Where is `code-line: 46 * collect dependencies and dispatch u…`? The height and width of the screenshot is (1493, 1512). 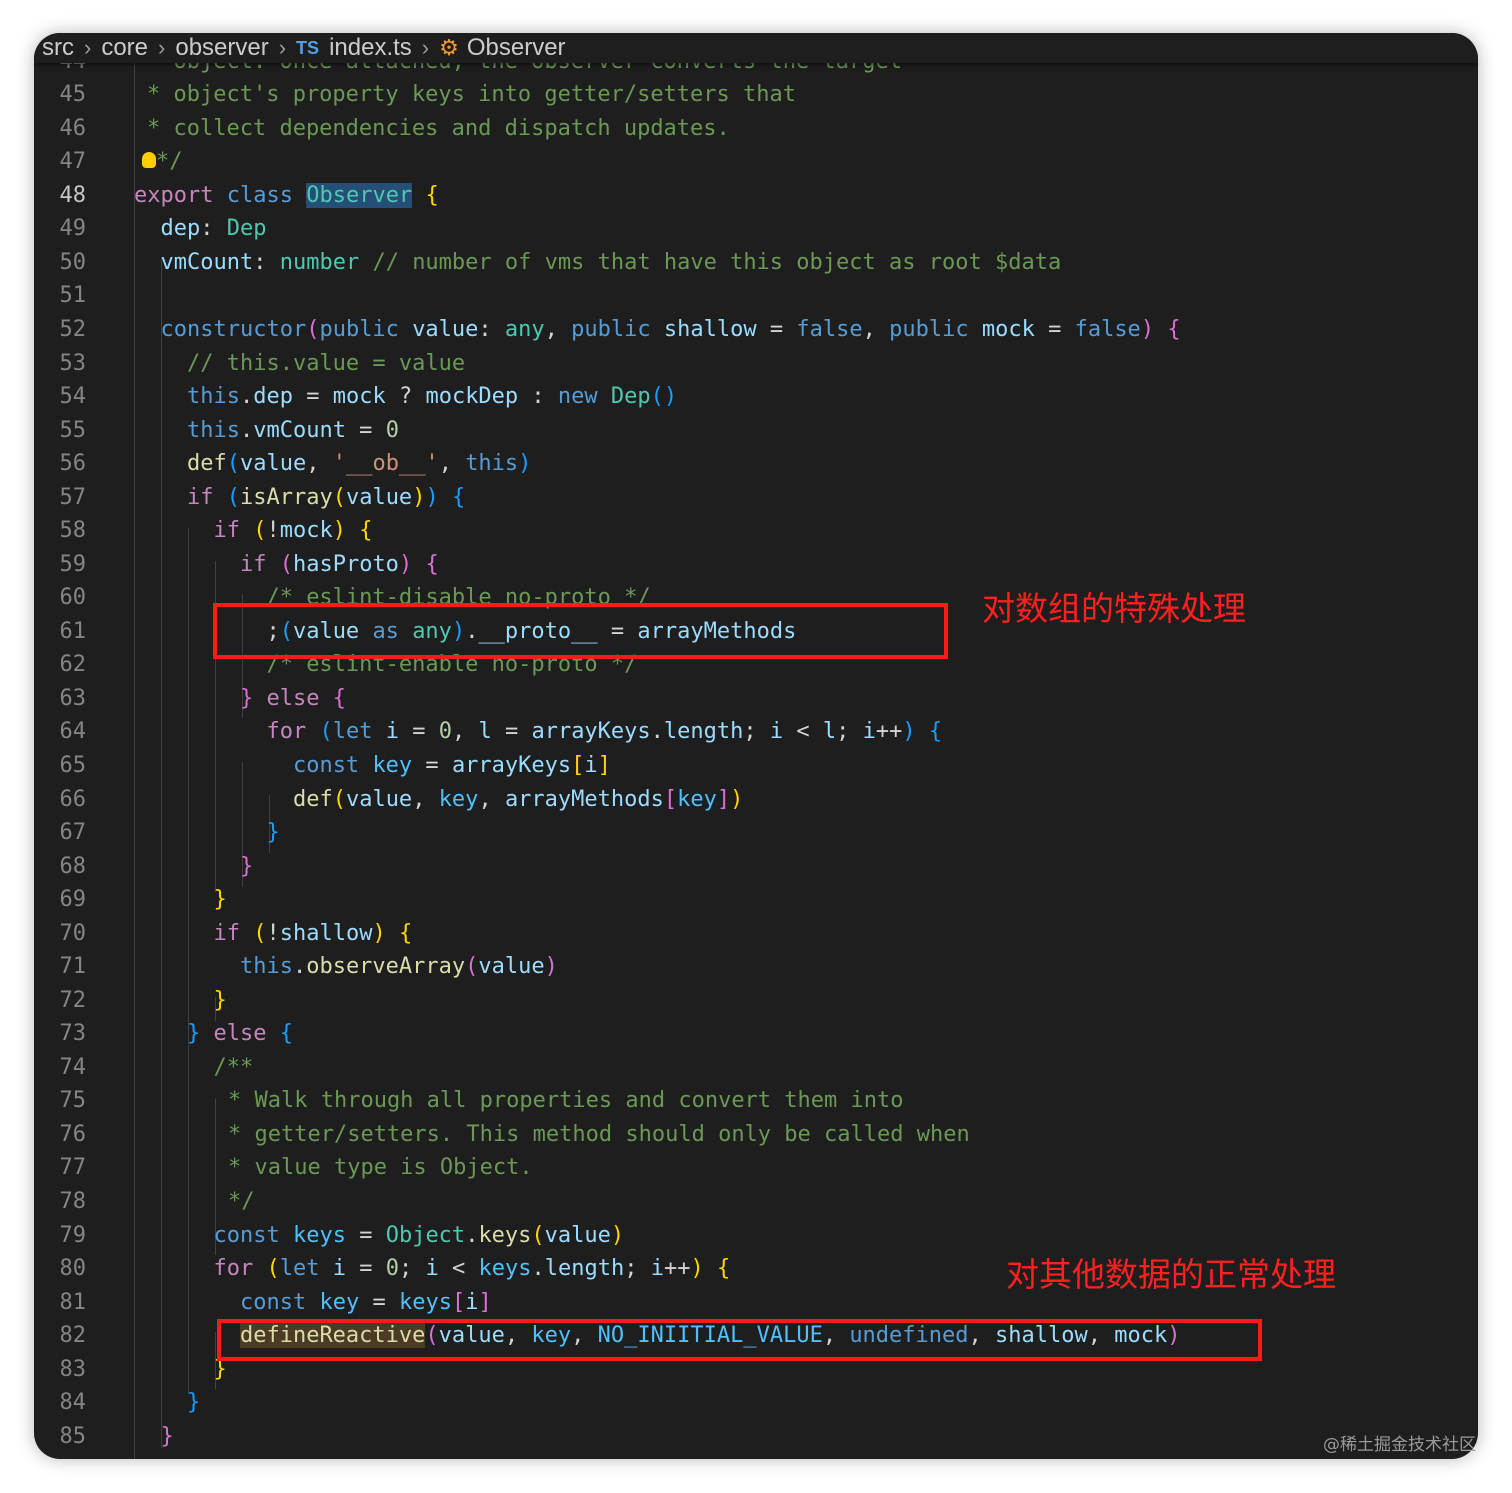 code-line: 46 * collect dependencies and dispatch u… is located at coordinates (756, 128).